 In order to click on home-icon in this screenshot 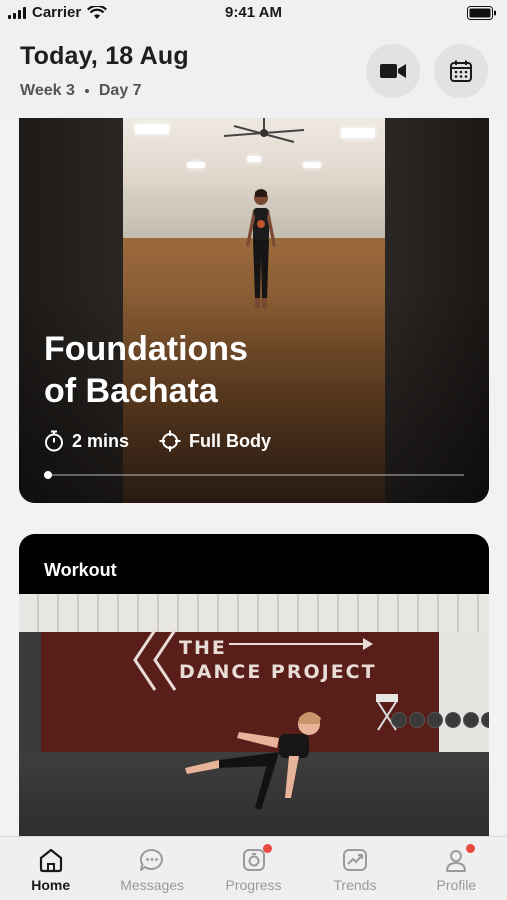, I will do `click(50, 860)`.